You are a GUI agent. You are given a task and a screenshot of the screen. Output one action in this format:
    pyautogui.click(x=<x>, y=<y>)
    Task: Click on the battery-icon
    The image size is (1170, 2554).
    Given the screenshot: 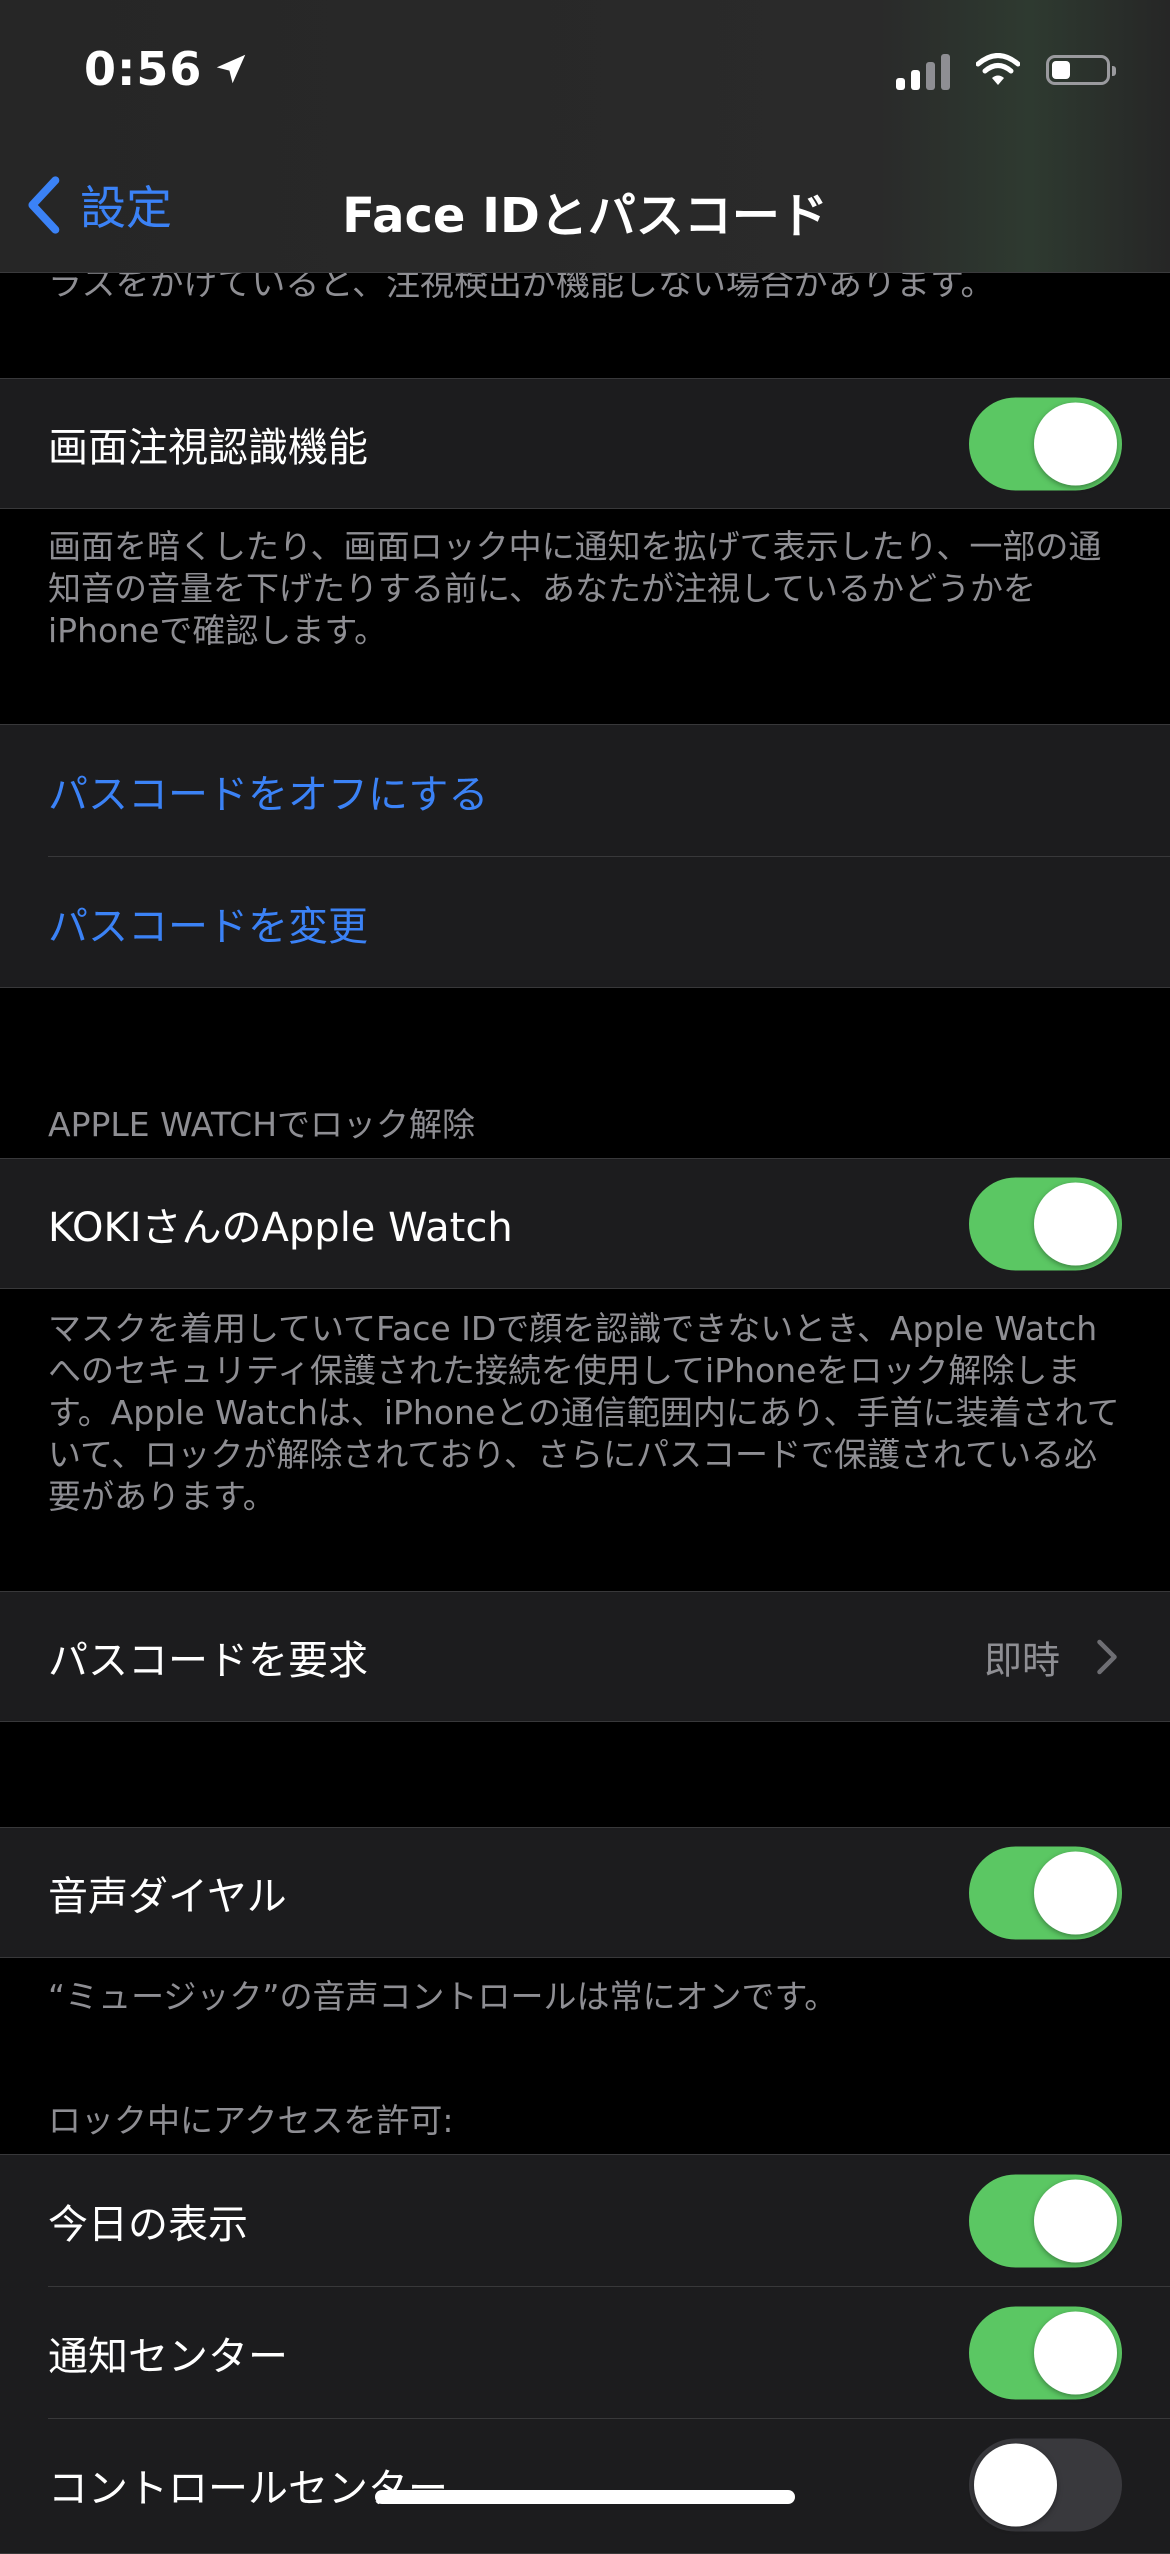 What is the action you would take?
    pyautogui.click(x=1081, y=70)
    